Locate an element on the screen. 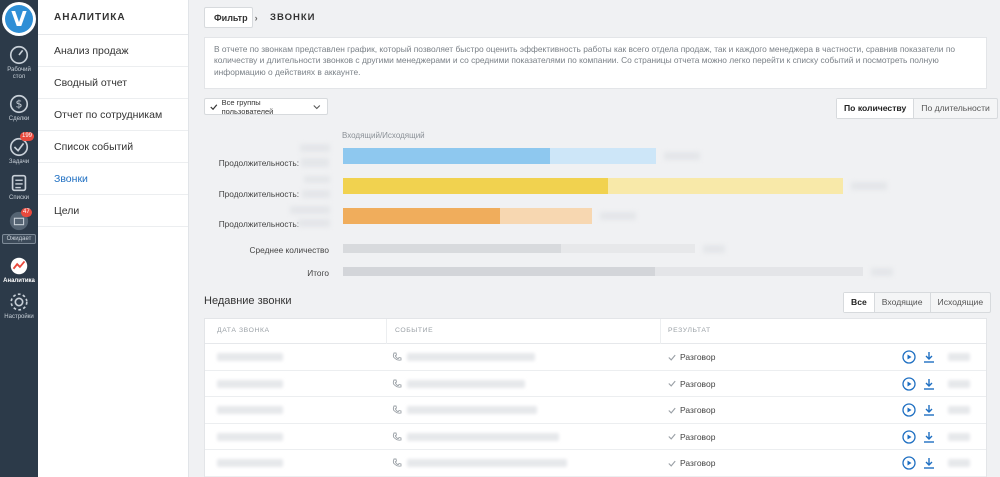  rail-label: Сделки is located at coordinates (19, 119).